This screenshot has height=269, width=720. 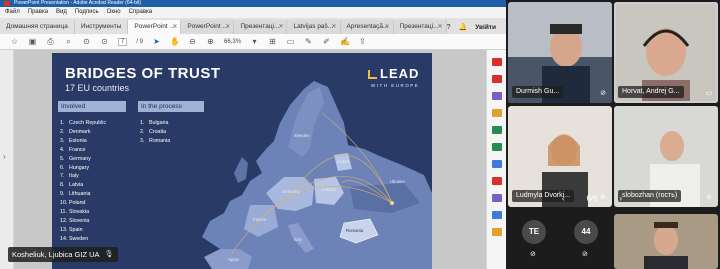 I want to click on item-number: 10., so click(x=64, y=203).